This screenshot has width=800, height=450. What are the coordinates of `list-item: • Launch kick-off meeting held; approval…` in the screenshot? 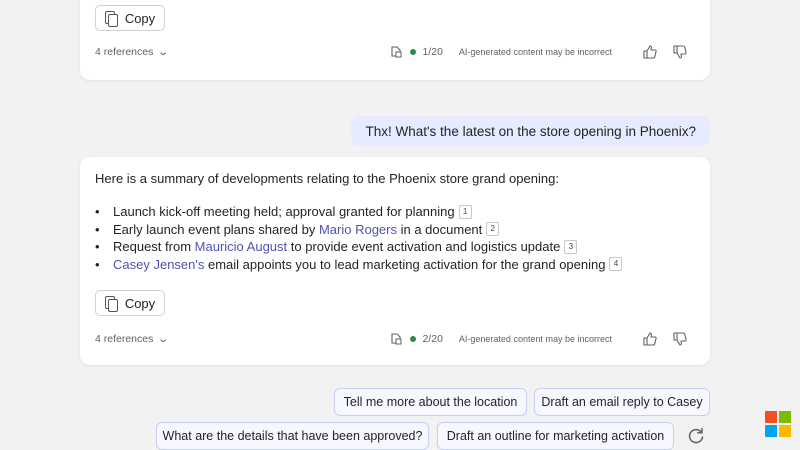 It's located at (358, 212).